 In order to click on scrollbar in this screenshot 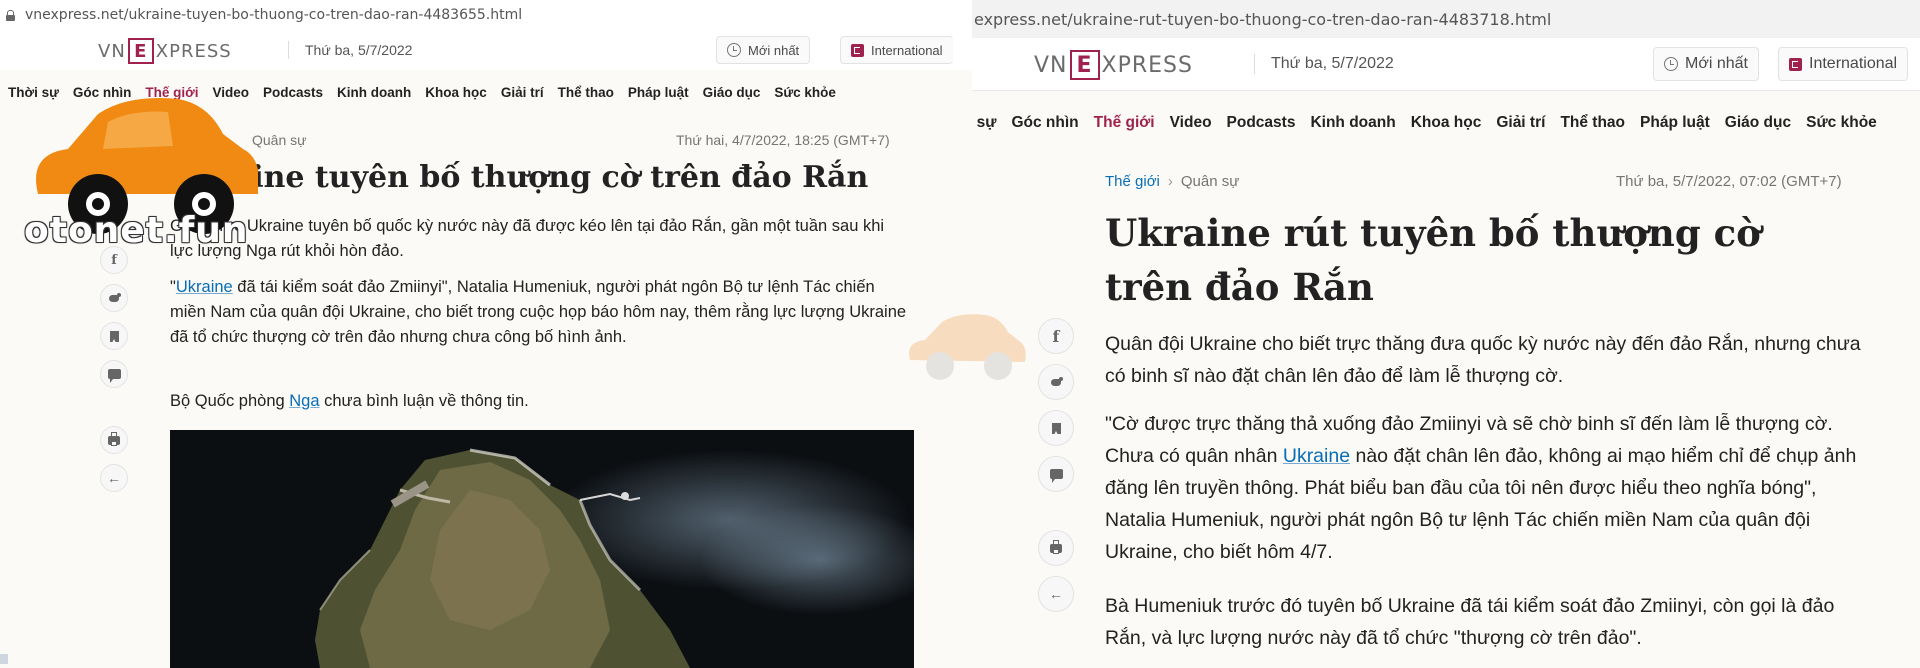, I will do `click(4, 659)`.